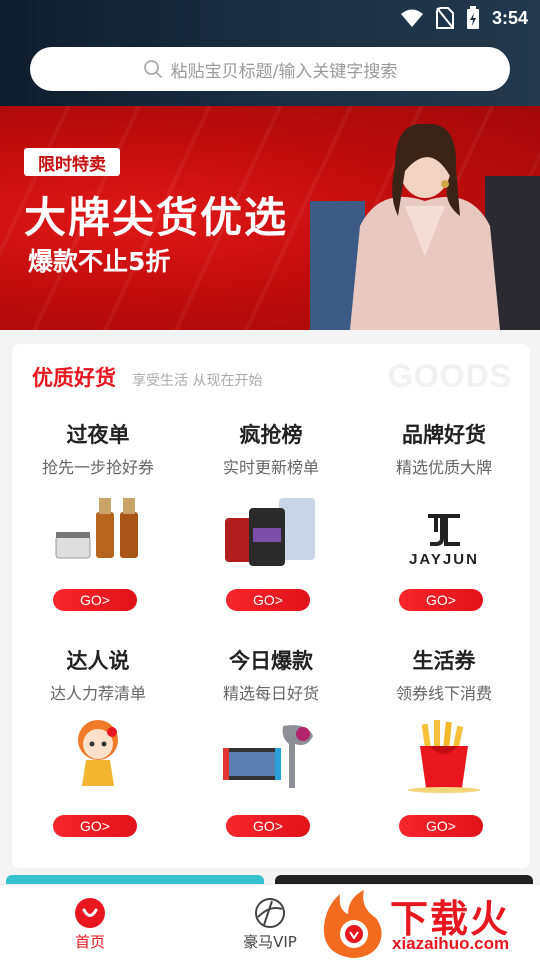 This screenshot has height=960, width=540. I want to click on no-sim-icon, so click(444, 18).